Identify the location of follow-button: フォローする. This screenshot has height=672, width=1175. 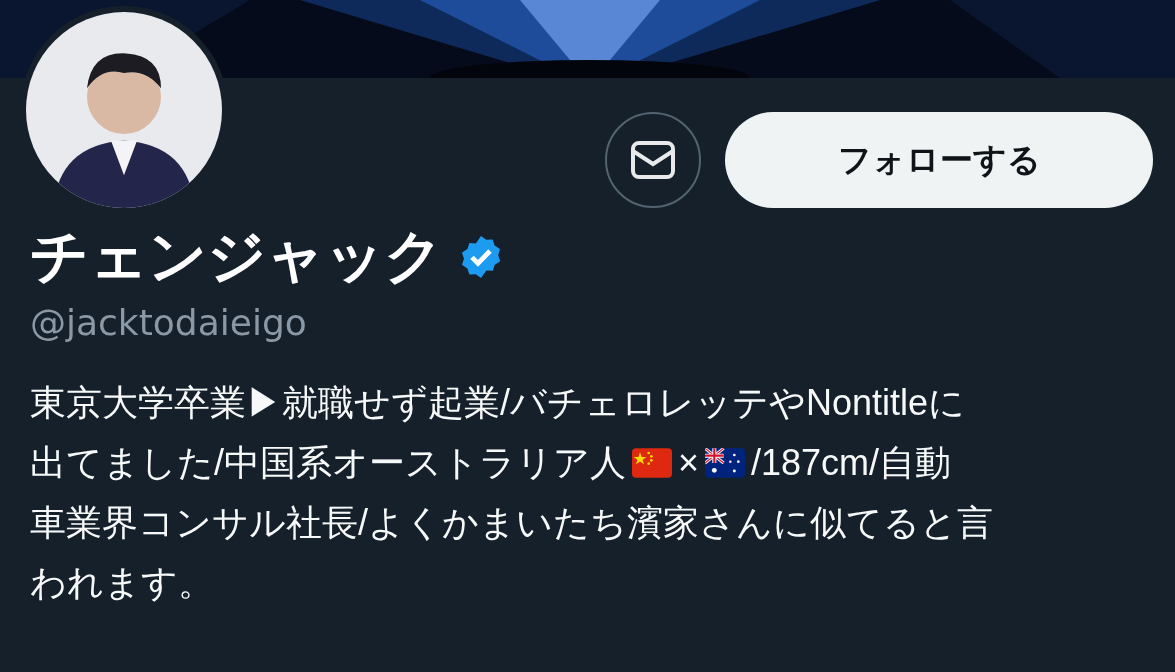
(939, 160).